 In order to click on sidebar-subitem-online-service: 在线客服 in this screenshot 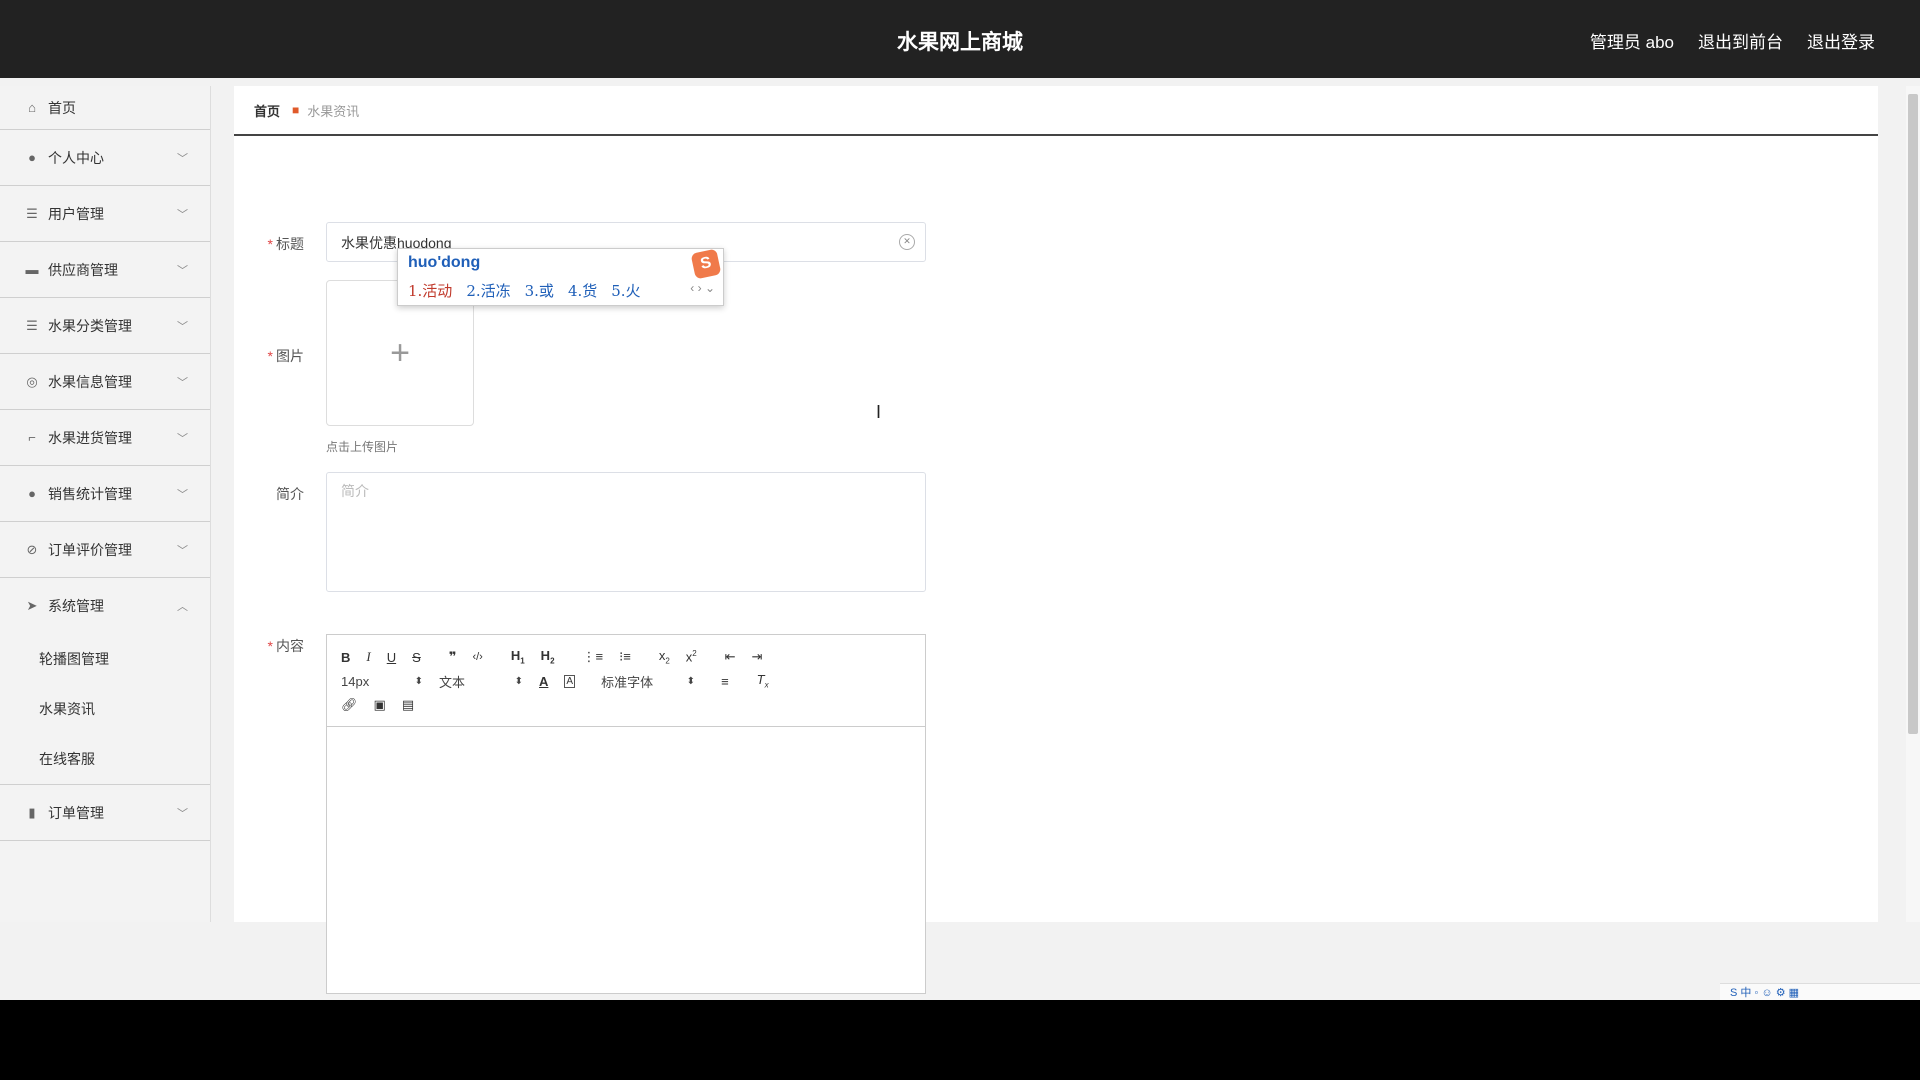, I will do `click(105, 759)`.